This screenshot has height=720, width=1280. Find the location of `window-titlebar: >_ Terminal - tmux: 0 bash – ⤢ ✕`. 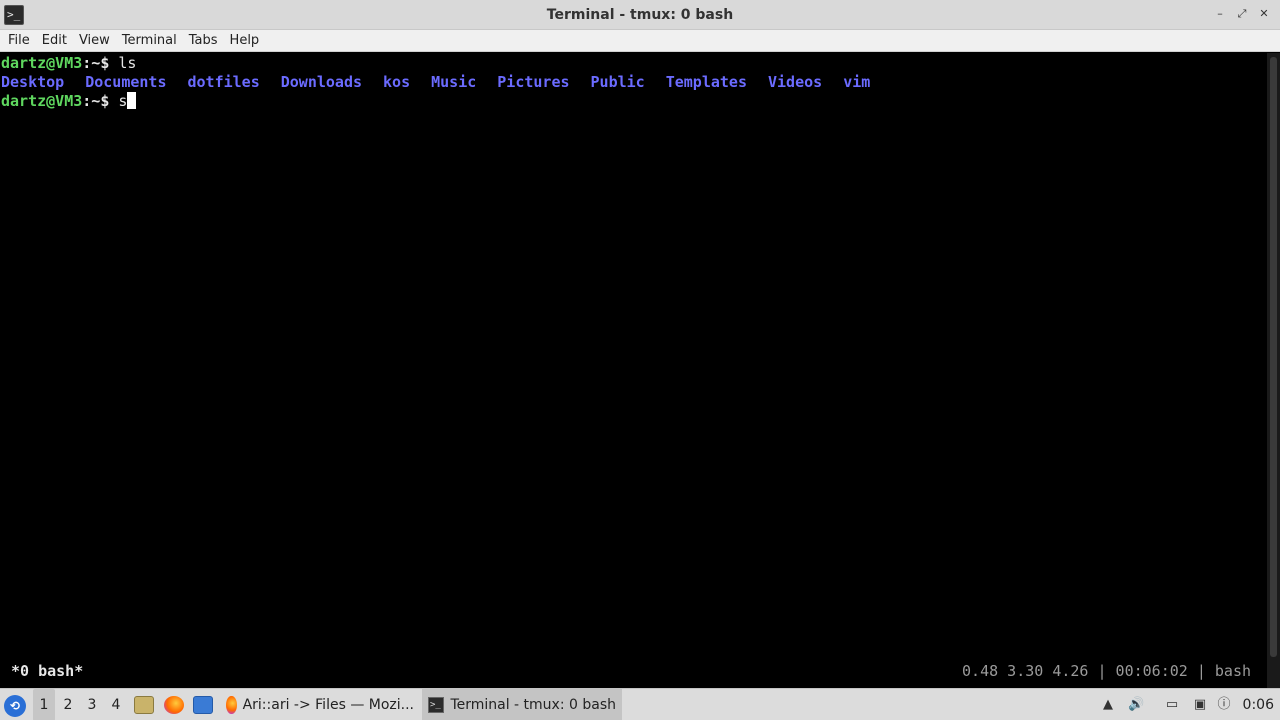

window-titlebar: >_ Terminal - tmux: 0 bash – ⤢ ✕ is located at coordinates (640, 15).